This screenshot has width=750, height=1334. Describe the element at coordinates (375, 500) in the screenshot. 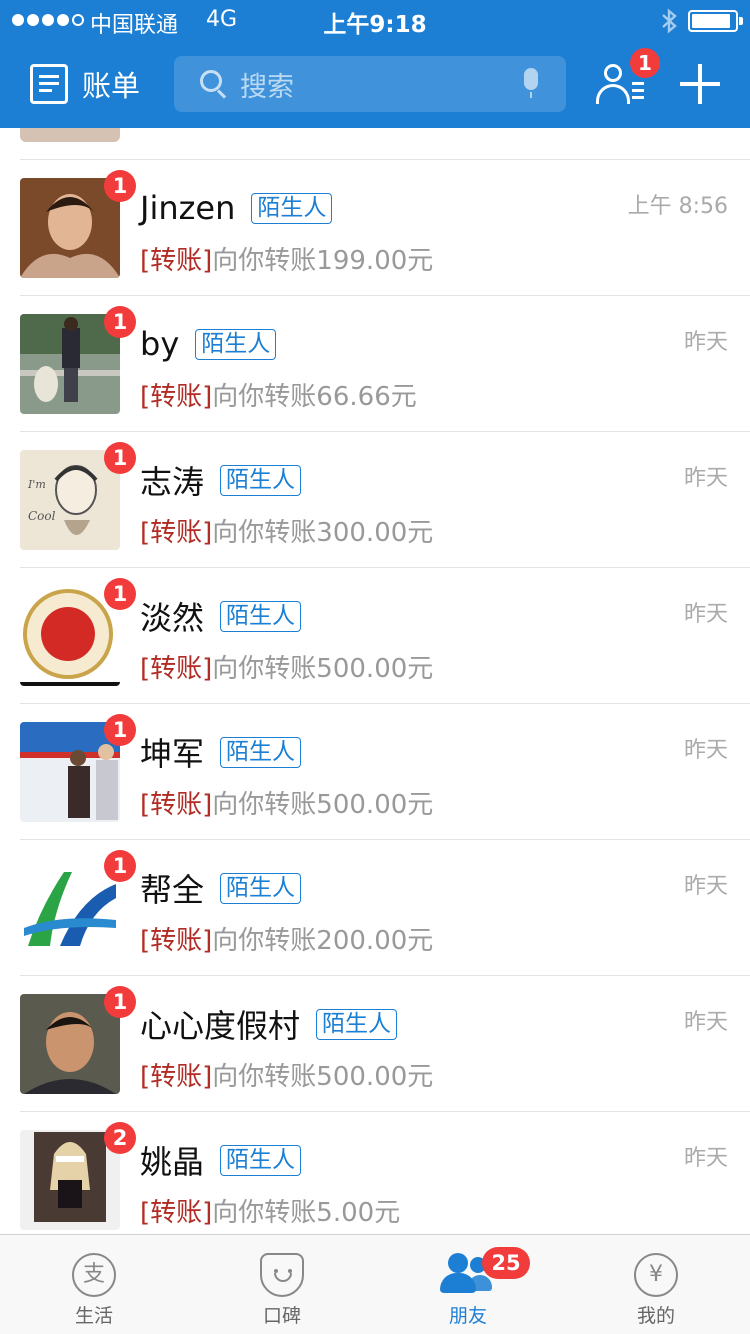

I see `list-item: I'm Cool 1 志涛 陌生人 [转账]向你转账300.00元 昨天` at that location.